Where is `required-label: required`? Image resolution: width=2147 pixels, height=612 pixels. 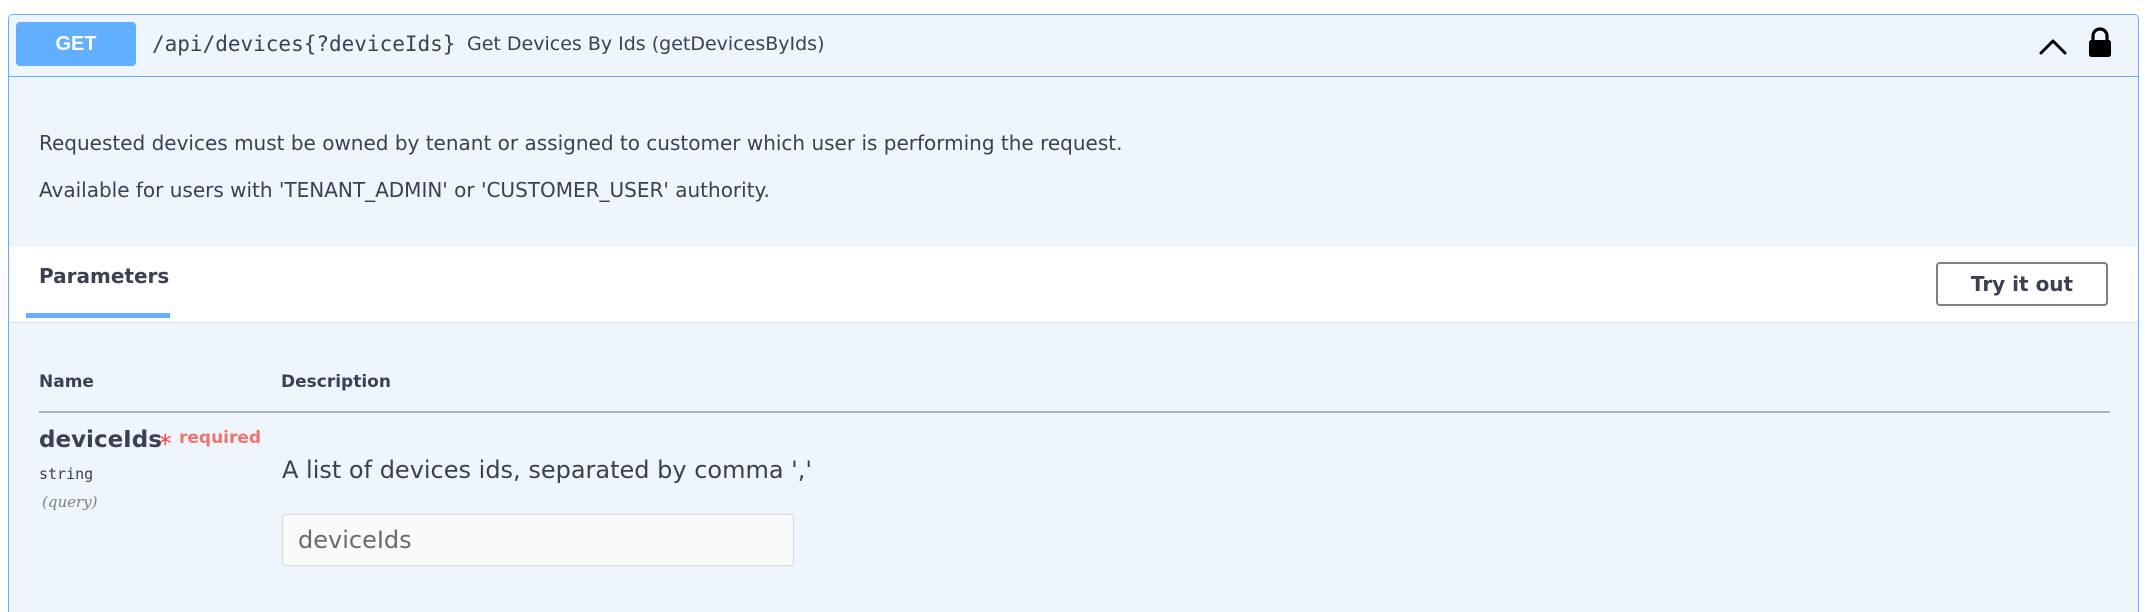
required-label: required is located at coordinates (220, 438).